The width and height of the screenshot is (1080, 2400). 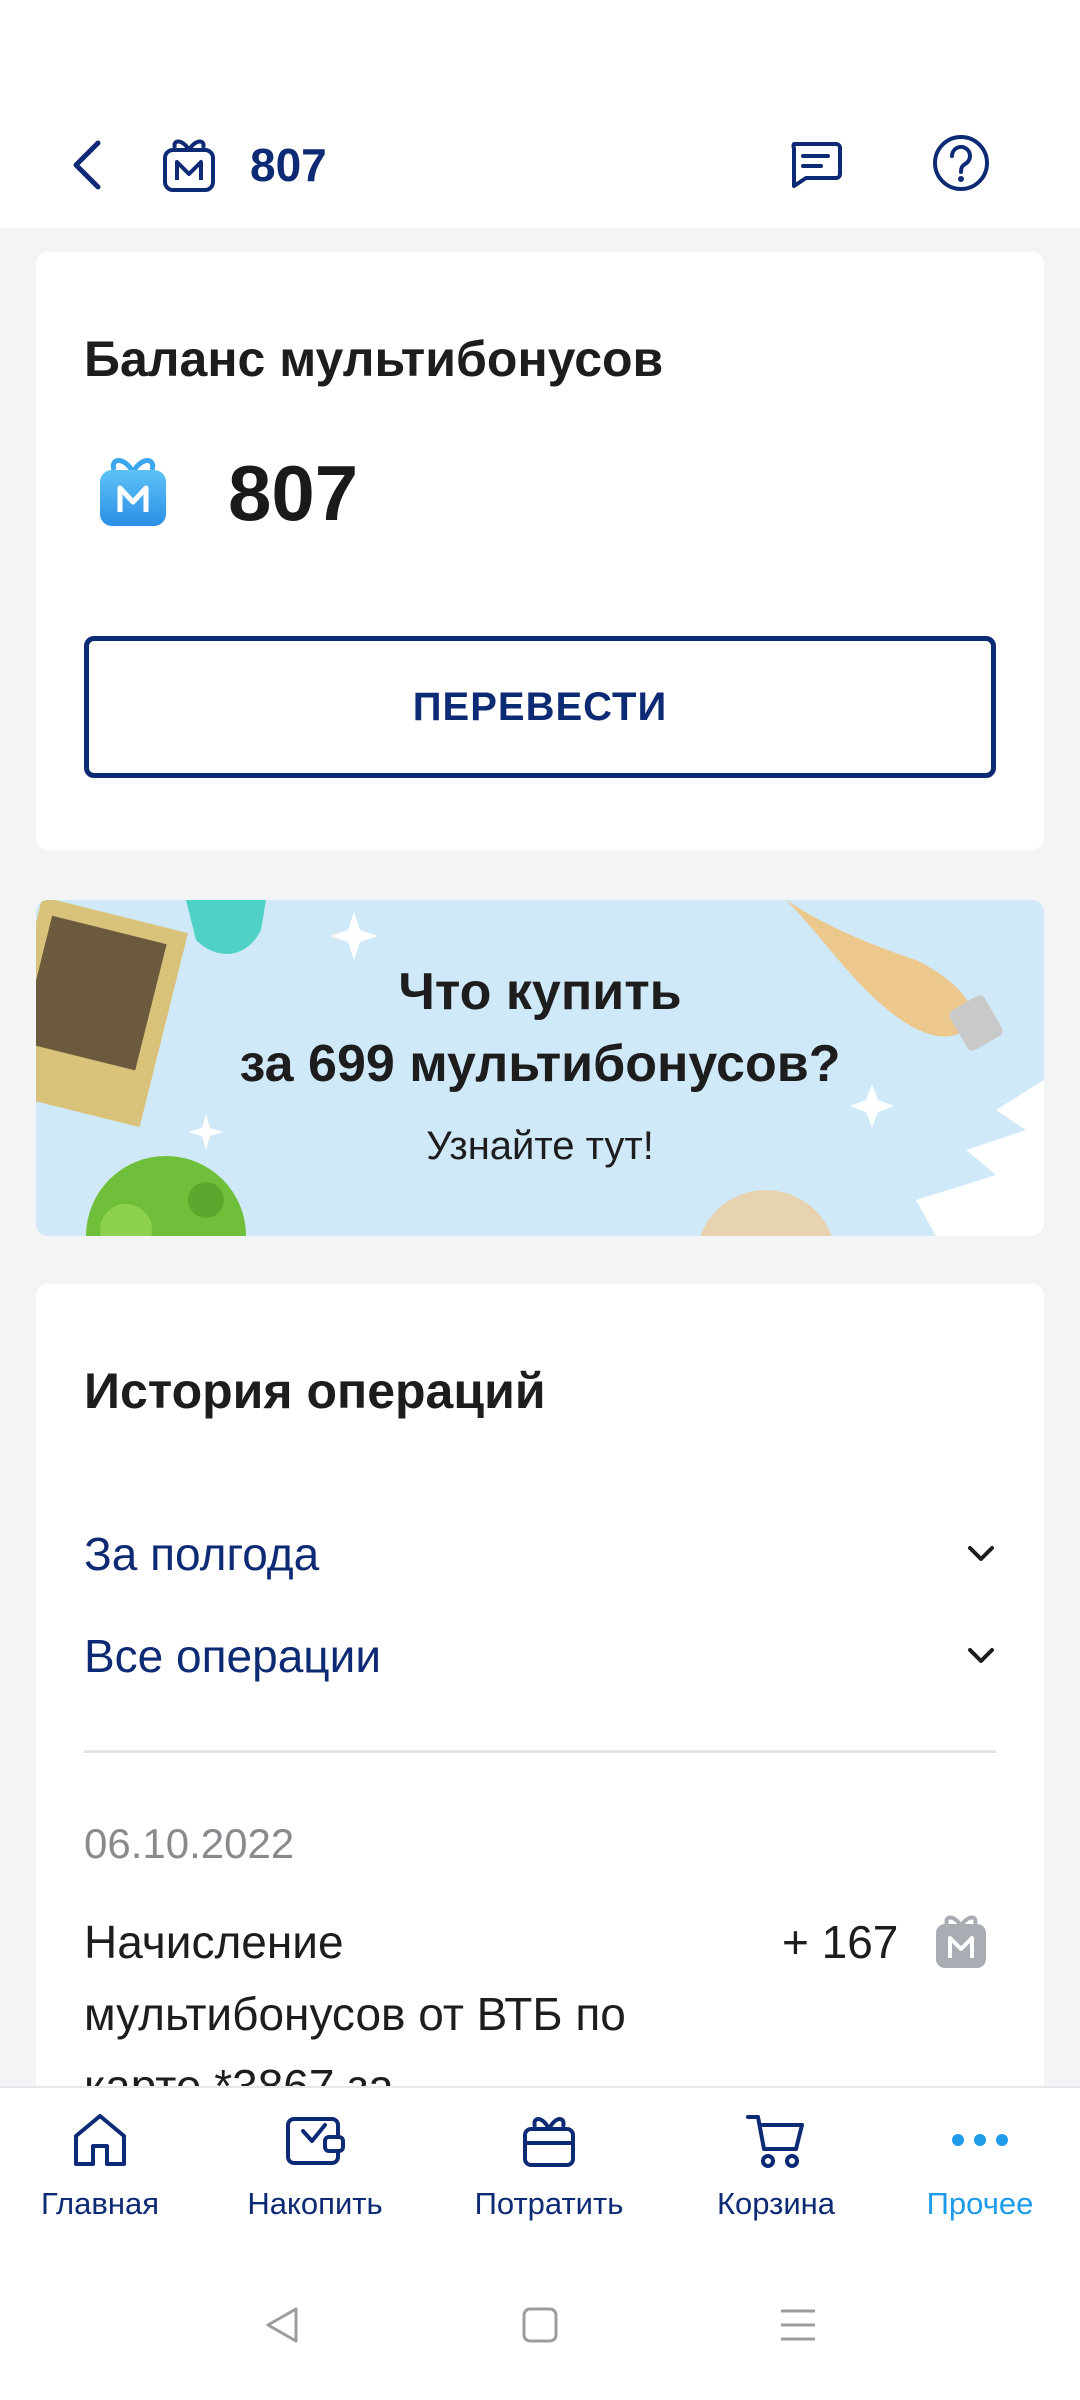 I want to click on nav-more-label: Прочее, so click(x=980, y=2203).